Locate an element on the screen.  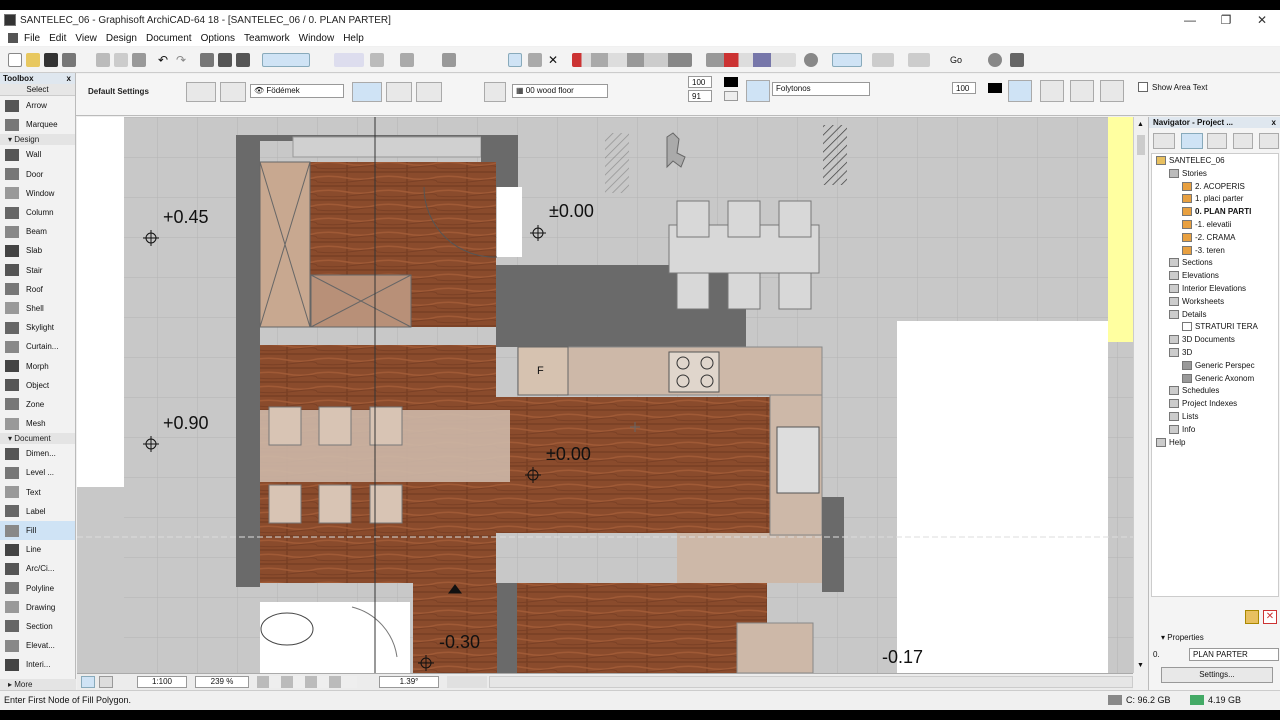
tool-shell: Shell is located at coordinates (37, 308).